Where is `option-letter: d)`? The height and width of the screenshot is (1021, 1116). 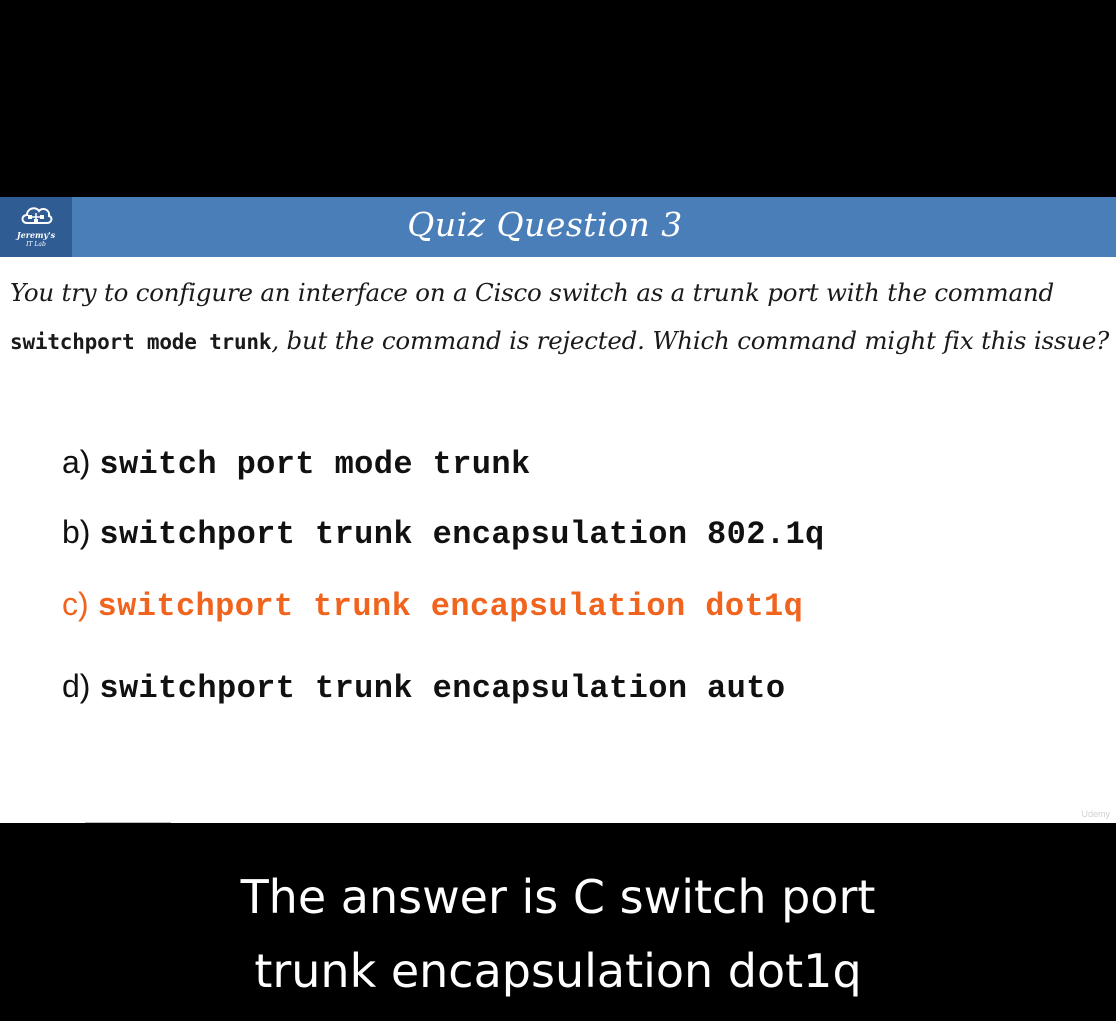 option-letter: d) is located at coordinates (76, 686).